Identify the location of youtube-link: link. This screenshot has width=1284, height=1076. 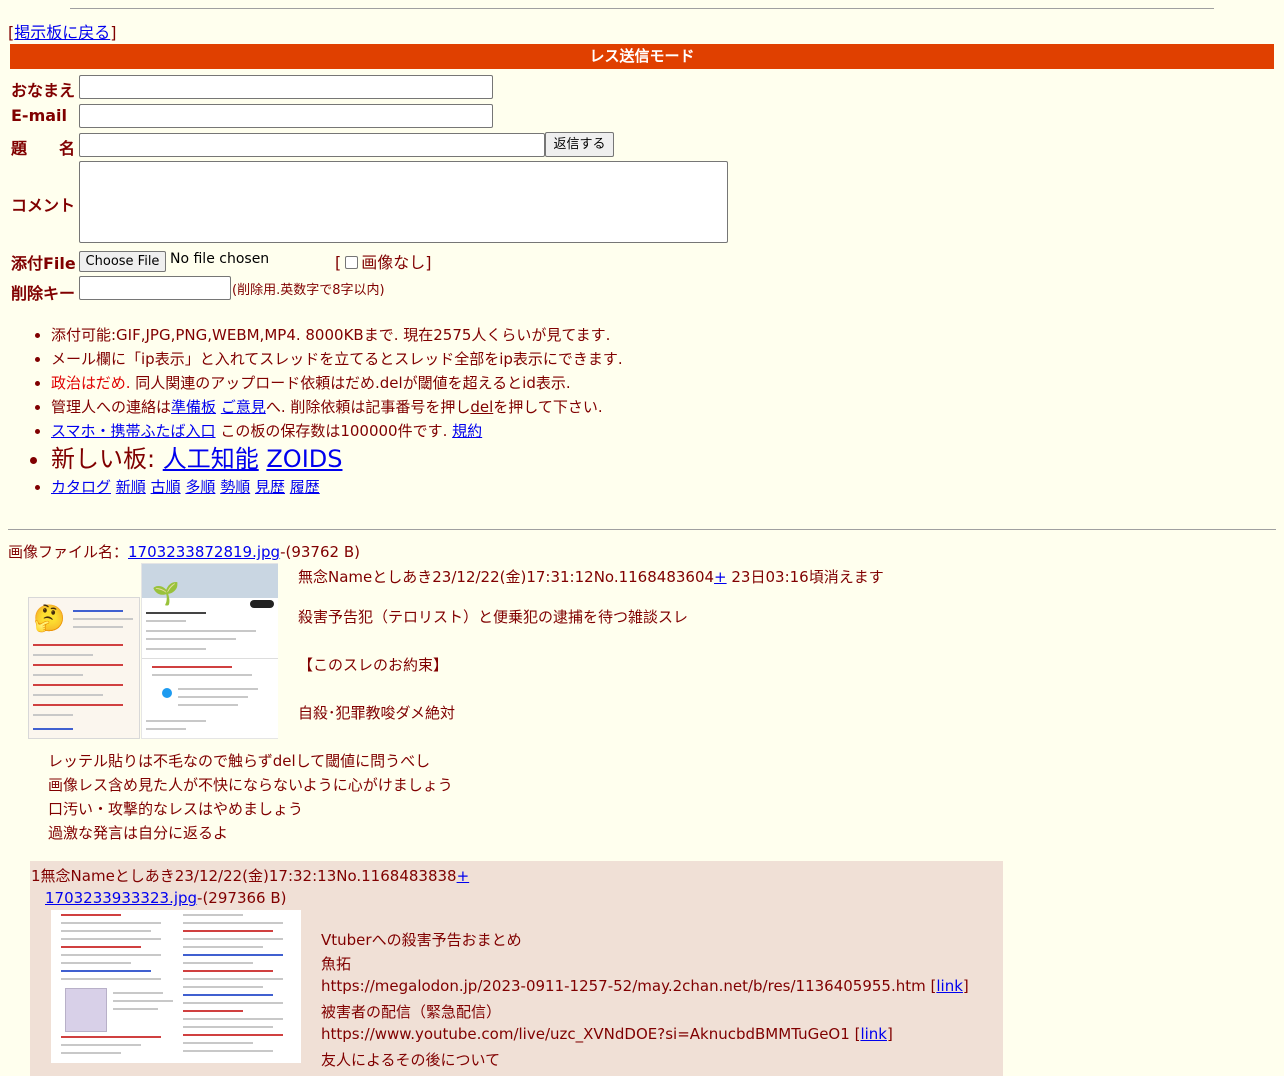
(873, 1034).